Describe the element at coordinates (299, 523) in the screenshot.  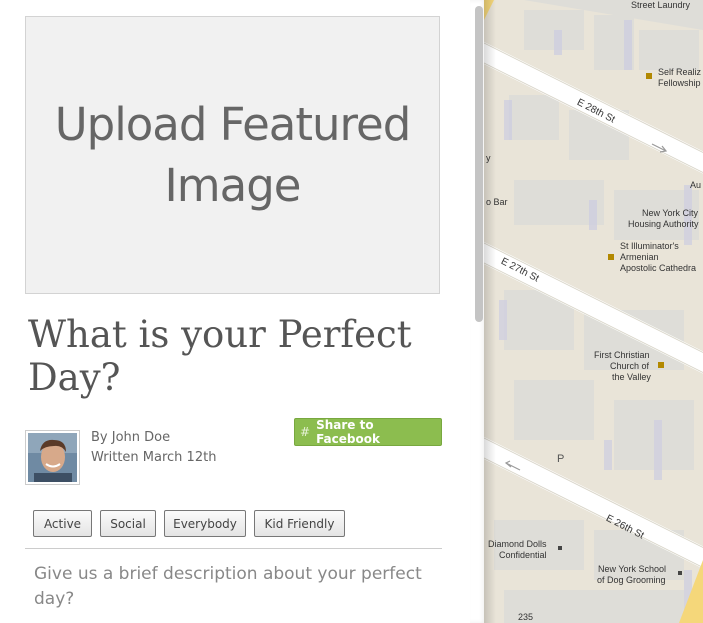
I see `tag-kid-friendly: Kid Friendly` at that location.